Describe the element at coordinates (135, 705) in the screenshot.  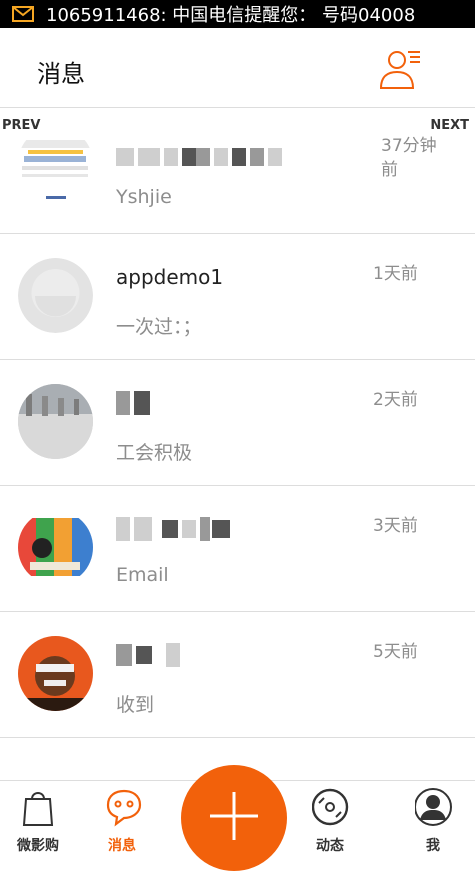
I see `conversation-preview: 收到` at that location.